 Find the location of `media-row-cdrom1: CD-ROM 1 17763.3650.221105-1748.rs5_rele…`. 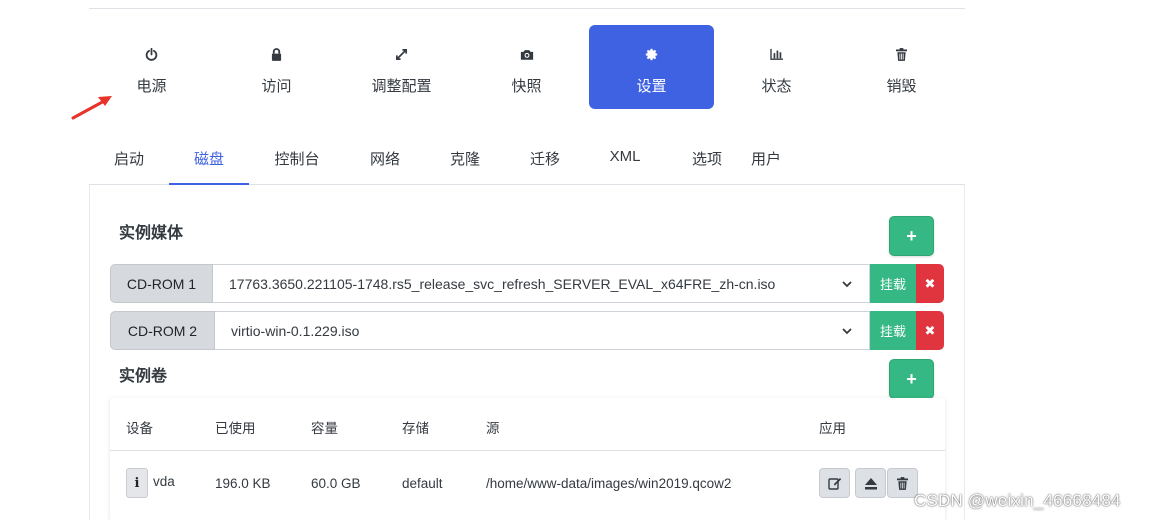

media-row-cdrom1: CD-ROM 1 17763.3650.221105-1748.rs5_rele… is located at coordinates (527, 283).